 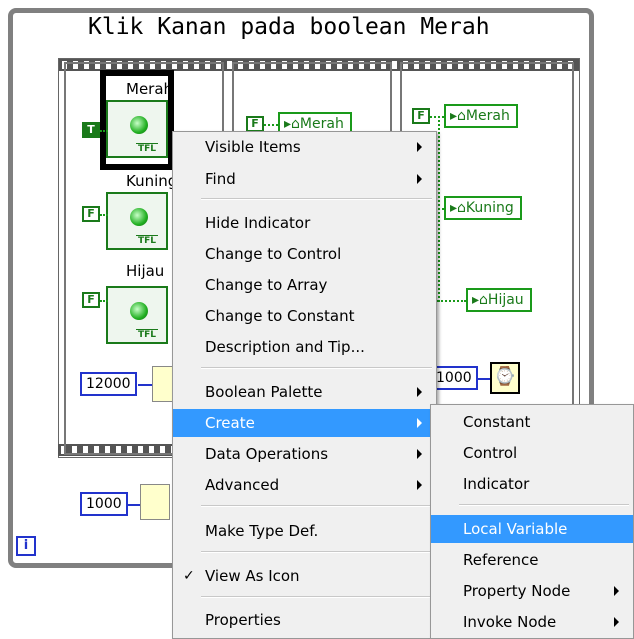 What do you see at coordinates (104, 504) in the screenshot?
I see `loop-wait-constant: 1000` at bounding box center [104, 504].